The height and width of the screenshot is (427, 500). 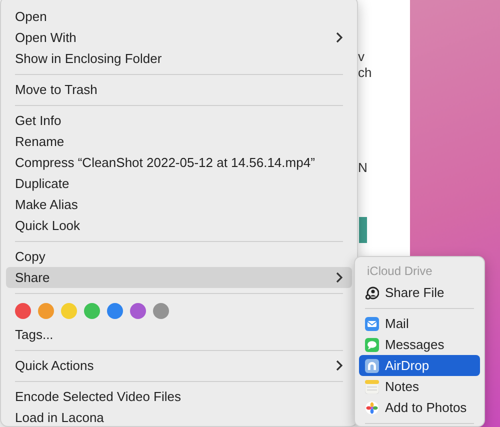 What do you see at coordinates (179, 141) in the screenshot?
I see `menu-item: Rename` at bounding box center [179, 141].